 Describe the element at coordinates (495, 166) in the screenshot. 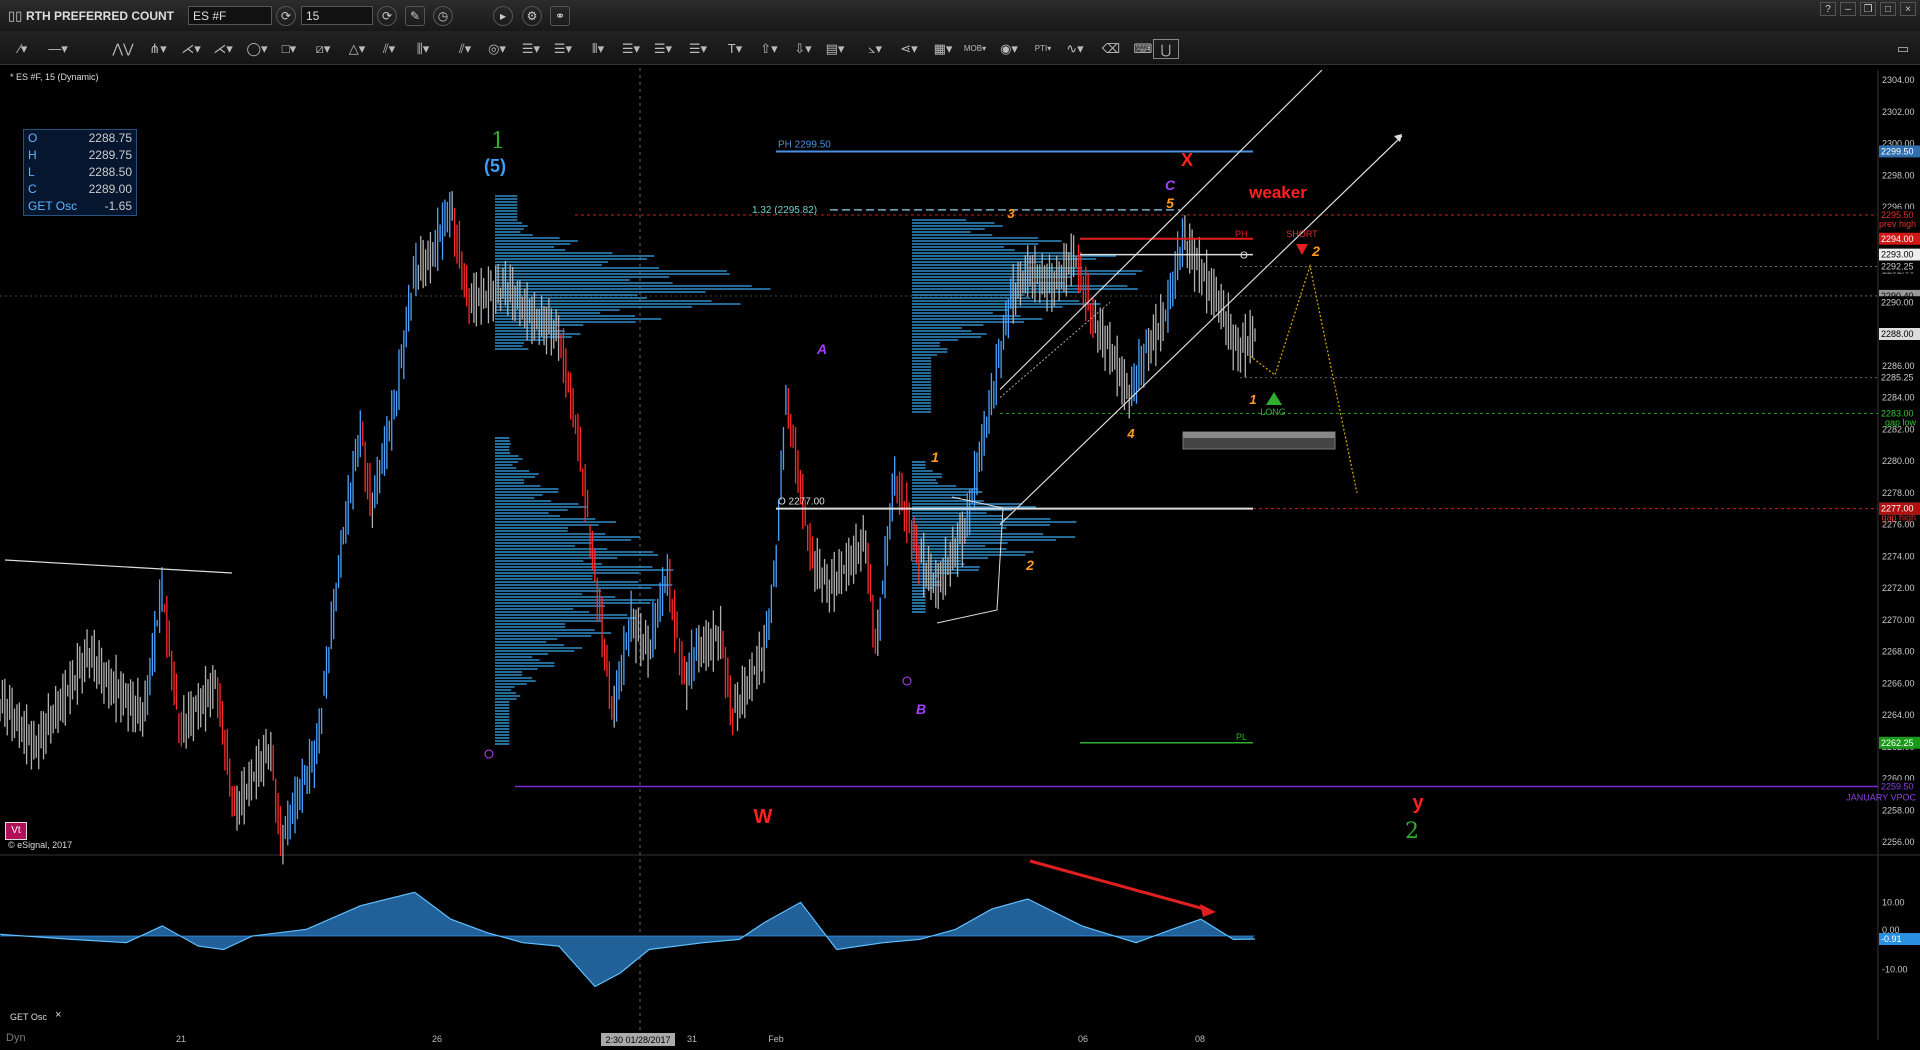

I see `wave-label-1: (5)` at that location.